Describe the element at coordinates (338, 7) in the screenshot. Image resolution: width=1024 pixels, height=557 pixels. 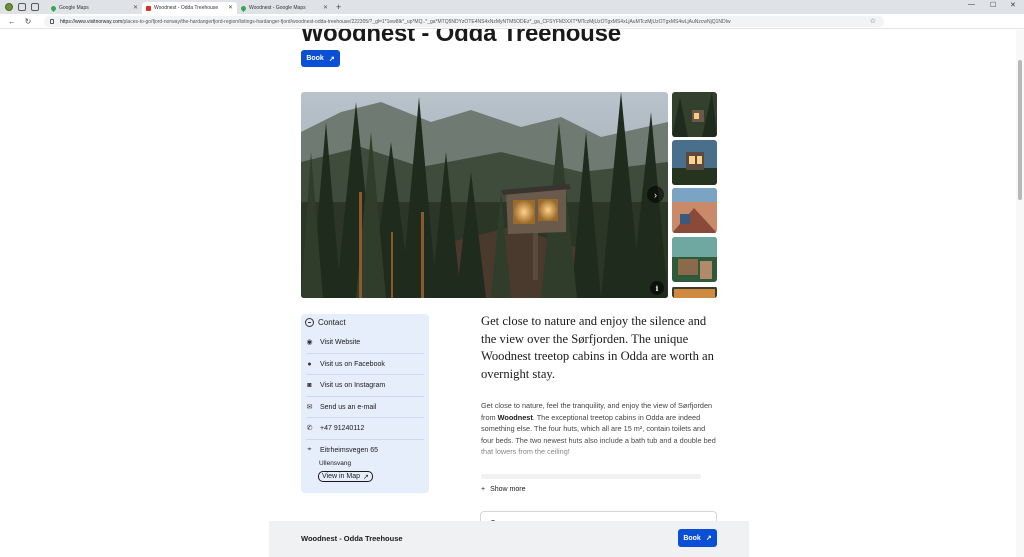
I see `new-tab-button: +` at that location.